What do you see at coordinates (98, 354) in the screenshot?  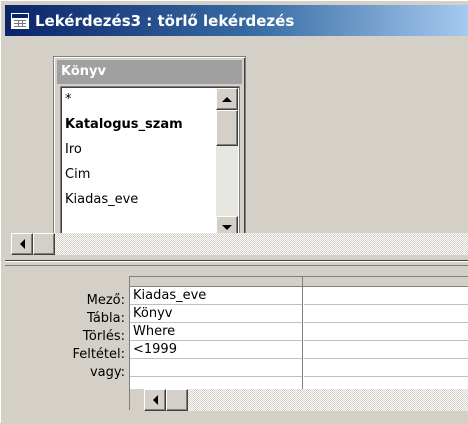 I see `row-label-criteria: Feltétel:` at bounding box center [98, 354].